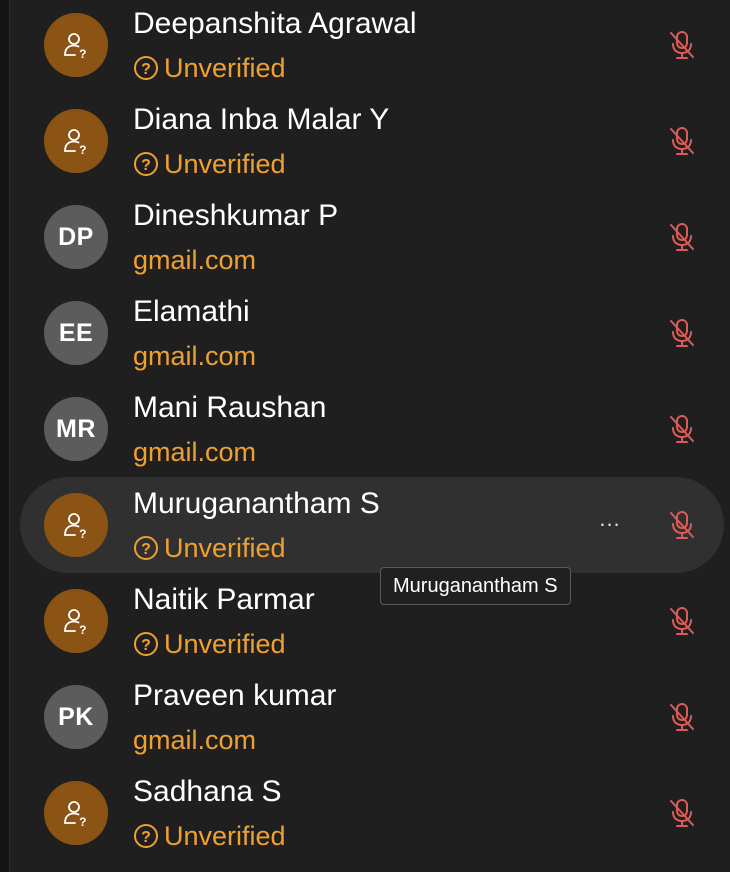  Describe the element at coordinates (372, 333) in the screenshot. I see `participant-row: EE Elamathi gmail.com` at that location.